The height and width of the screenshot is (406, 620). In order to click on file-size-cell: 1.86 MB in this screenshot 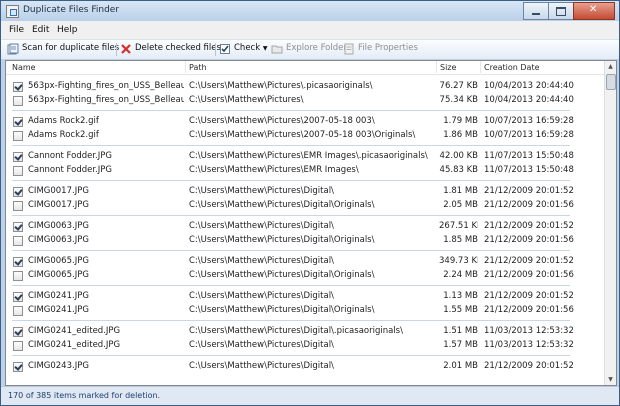, I will do `click(460, 135)`.